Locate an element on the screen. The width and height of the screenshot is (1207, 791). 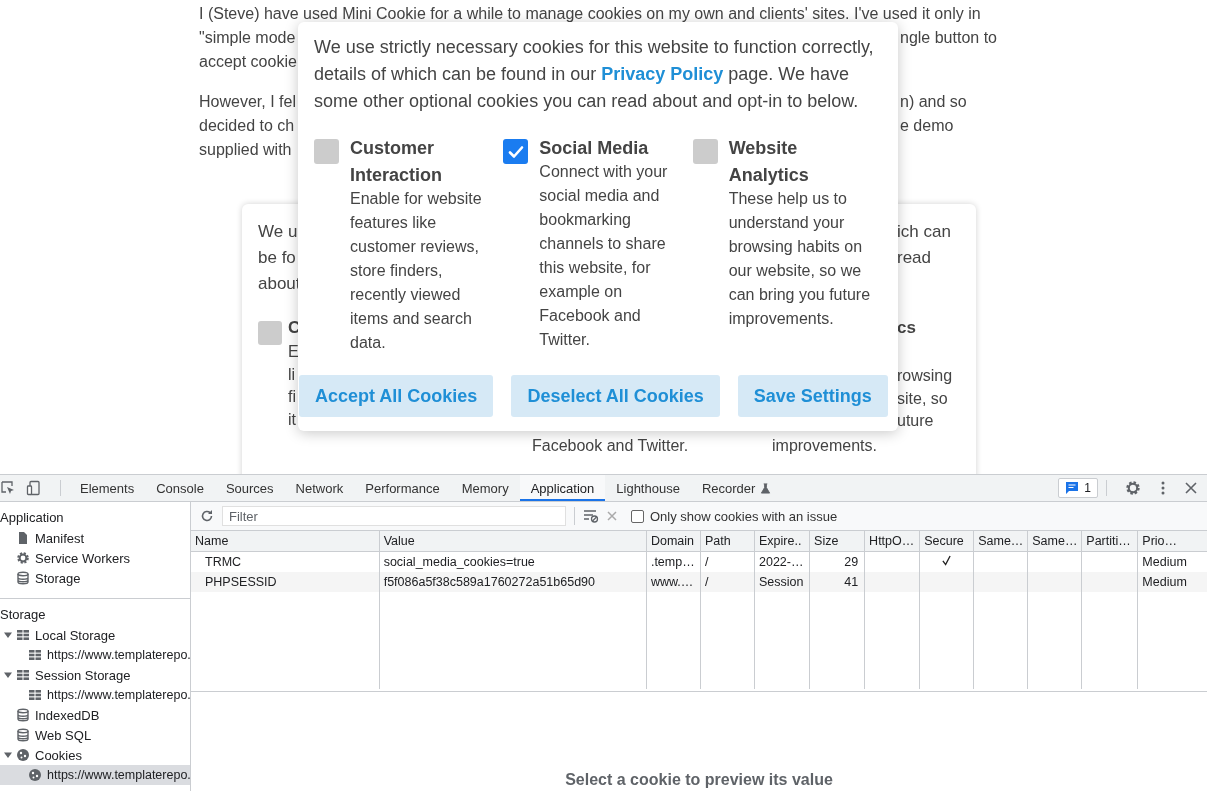
option-text: rowsing is located at coordinates (925, 376).